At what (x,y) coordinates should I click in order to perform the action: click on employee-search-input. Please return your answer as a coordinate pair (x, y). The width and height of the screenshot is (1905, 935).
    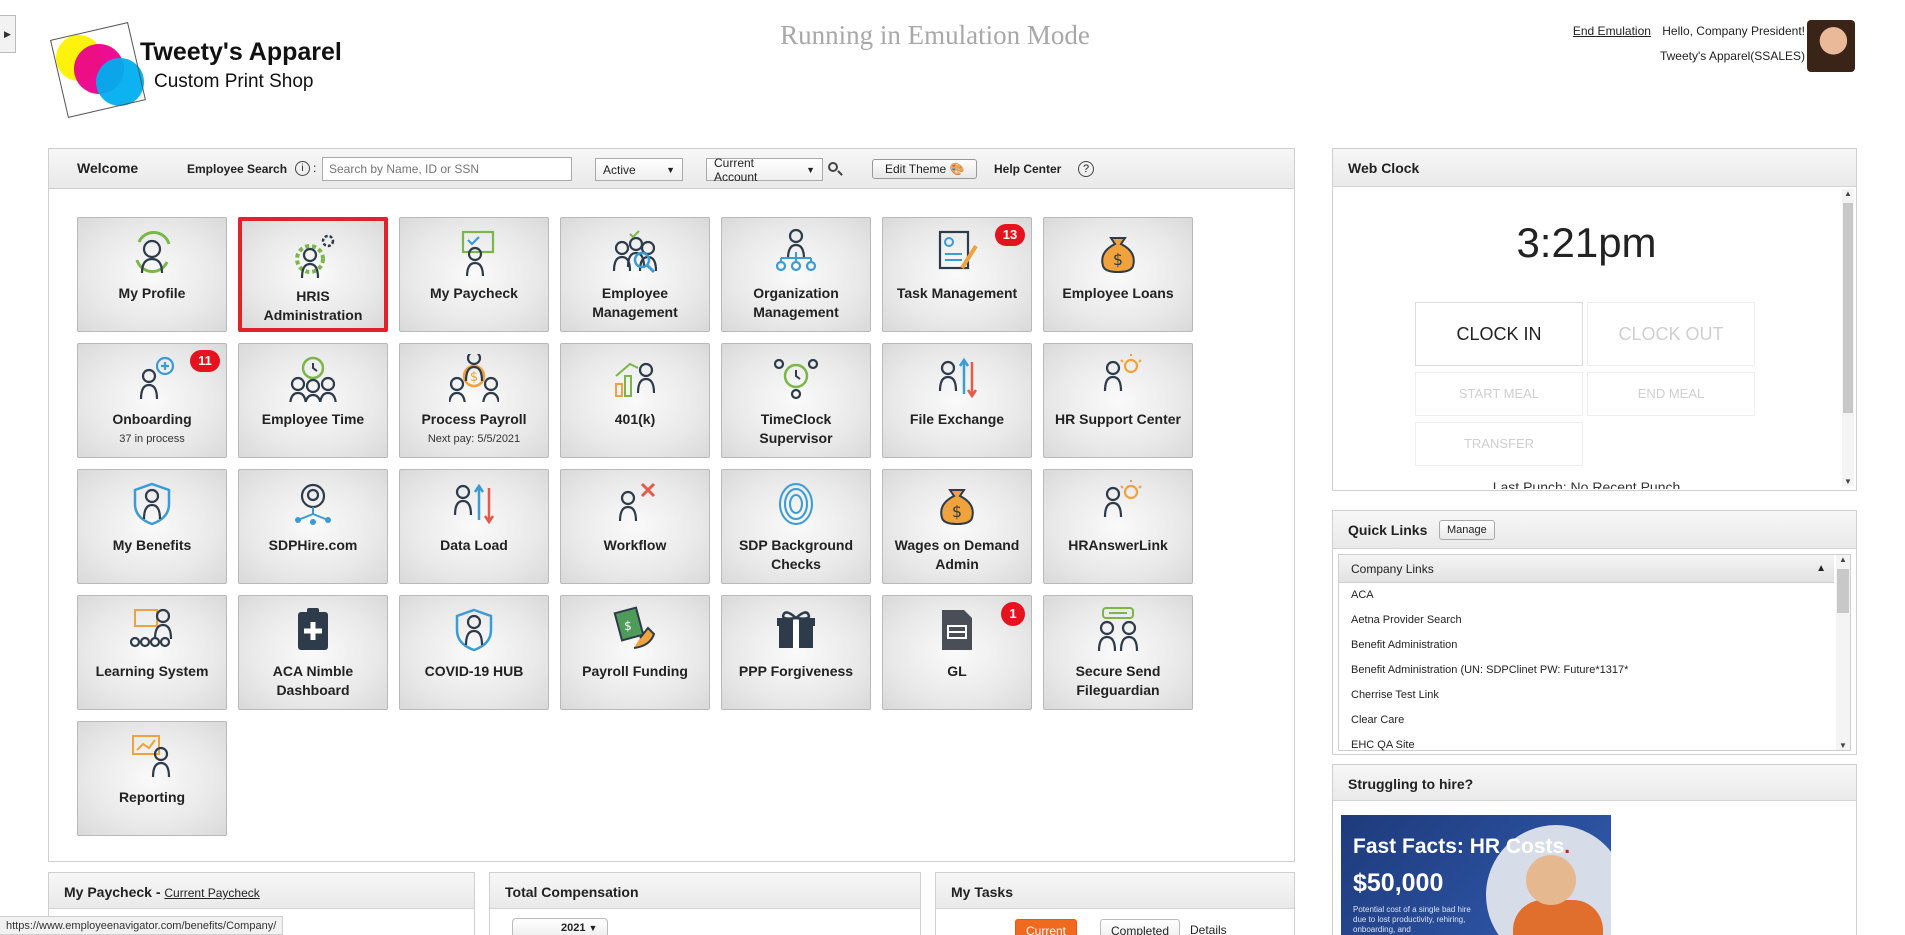
    Looking at the image, I should click on (447, 169).